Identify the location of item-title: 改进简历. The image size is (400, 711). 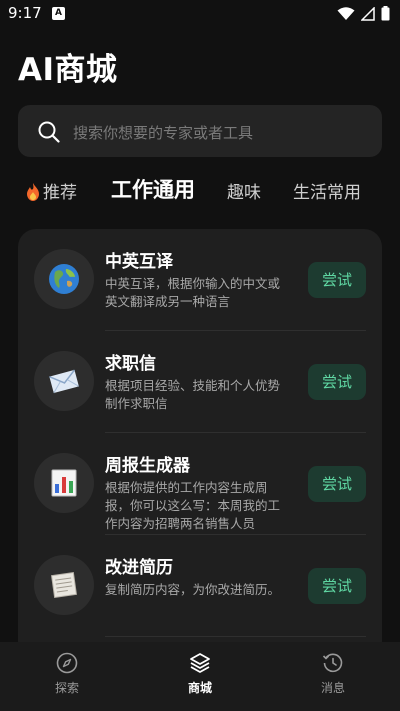
(139, 568).